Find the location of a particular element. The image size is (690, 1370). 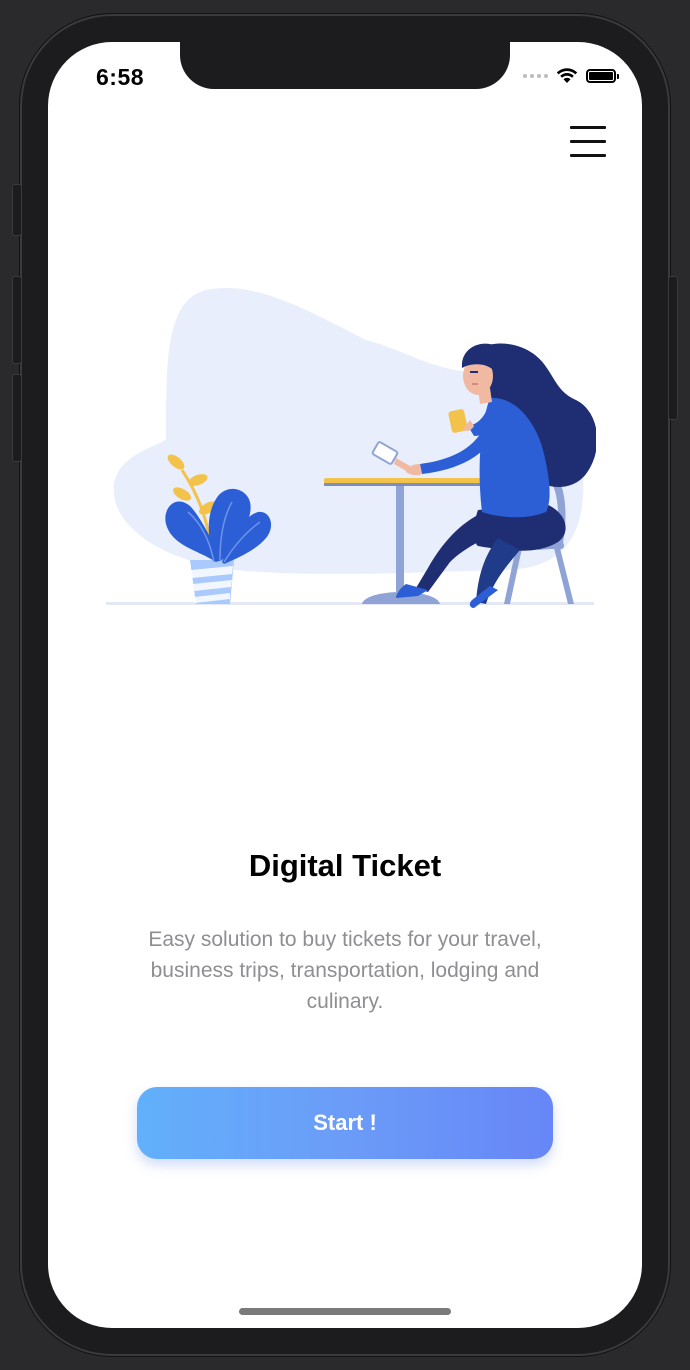

battery-icon is located at coordinates (602, 76).